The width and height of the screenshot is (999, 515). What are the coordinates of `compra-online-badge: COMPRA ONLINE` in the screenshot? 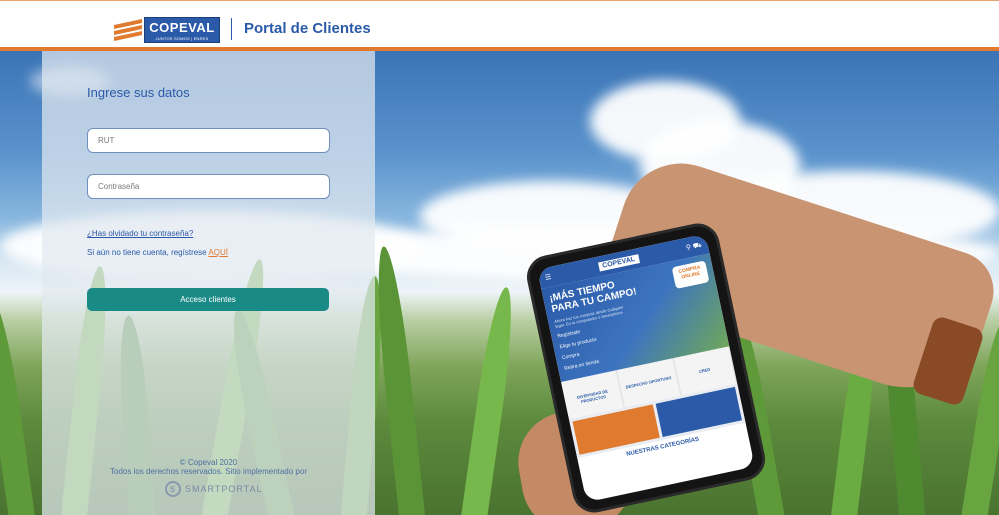 It's located at (690, 274).